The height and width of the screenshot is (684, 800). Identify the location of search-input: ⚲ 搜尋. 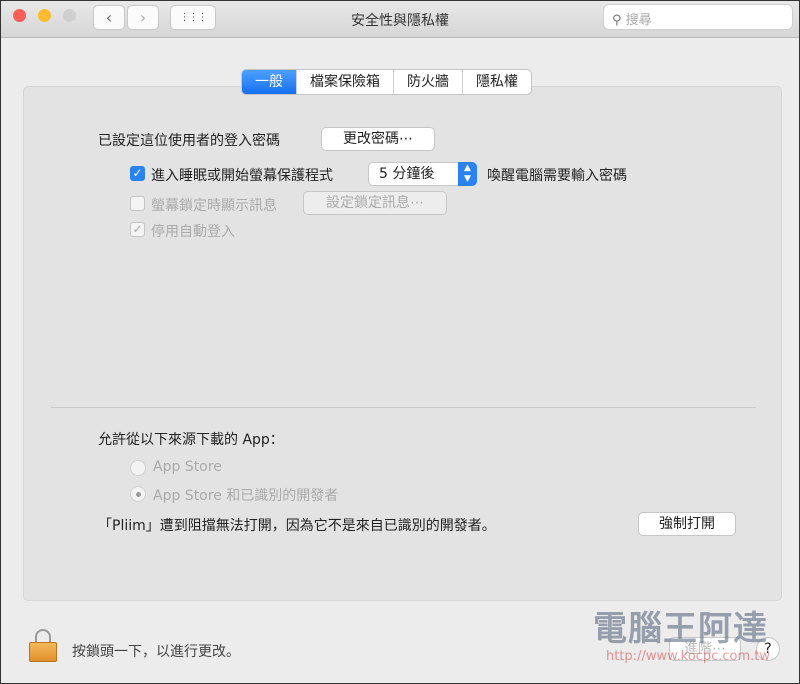
(698, 17).